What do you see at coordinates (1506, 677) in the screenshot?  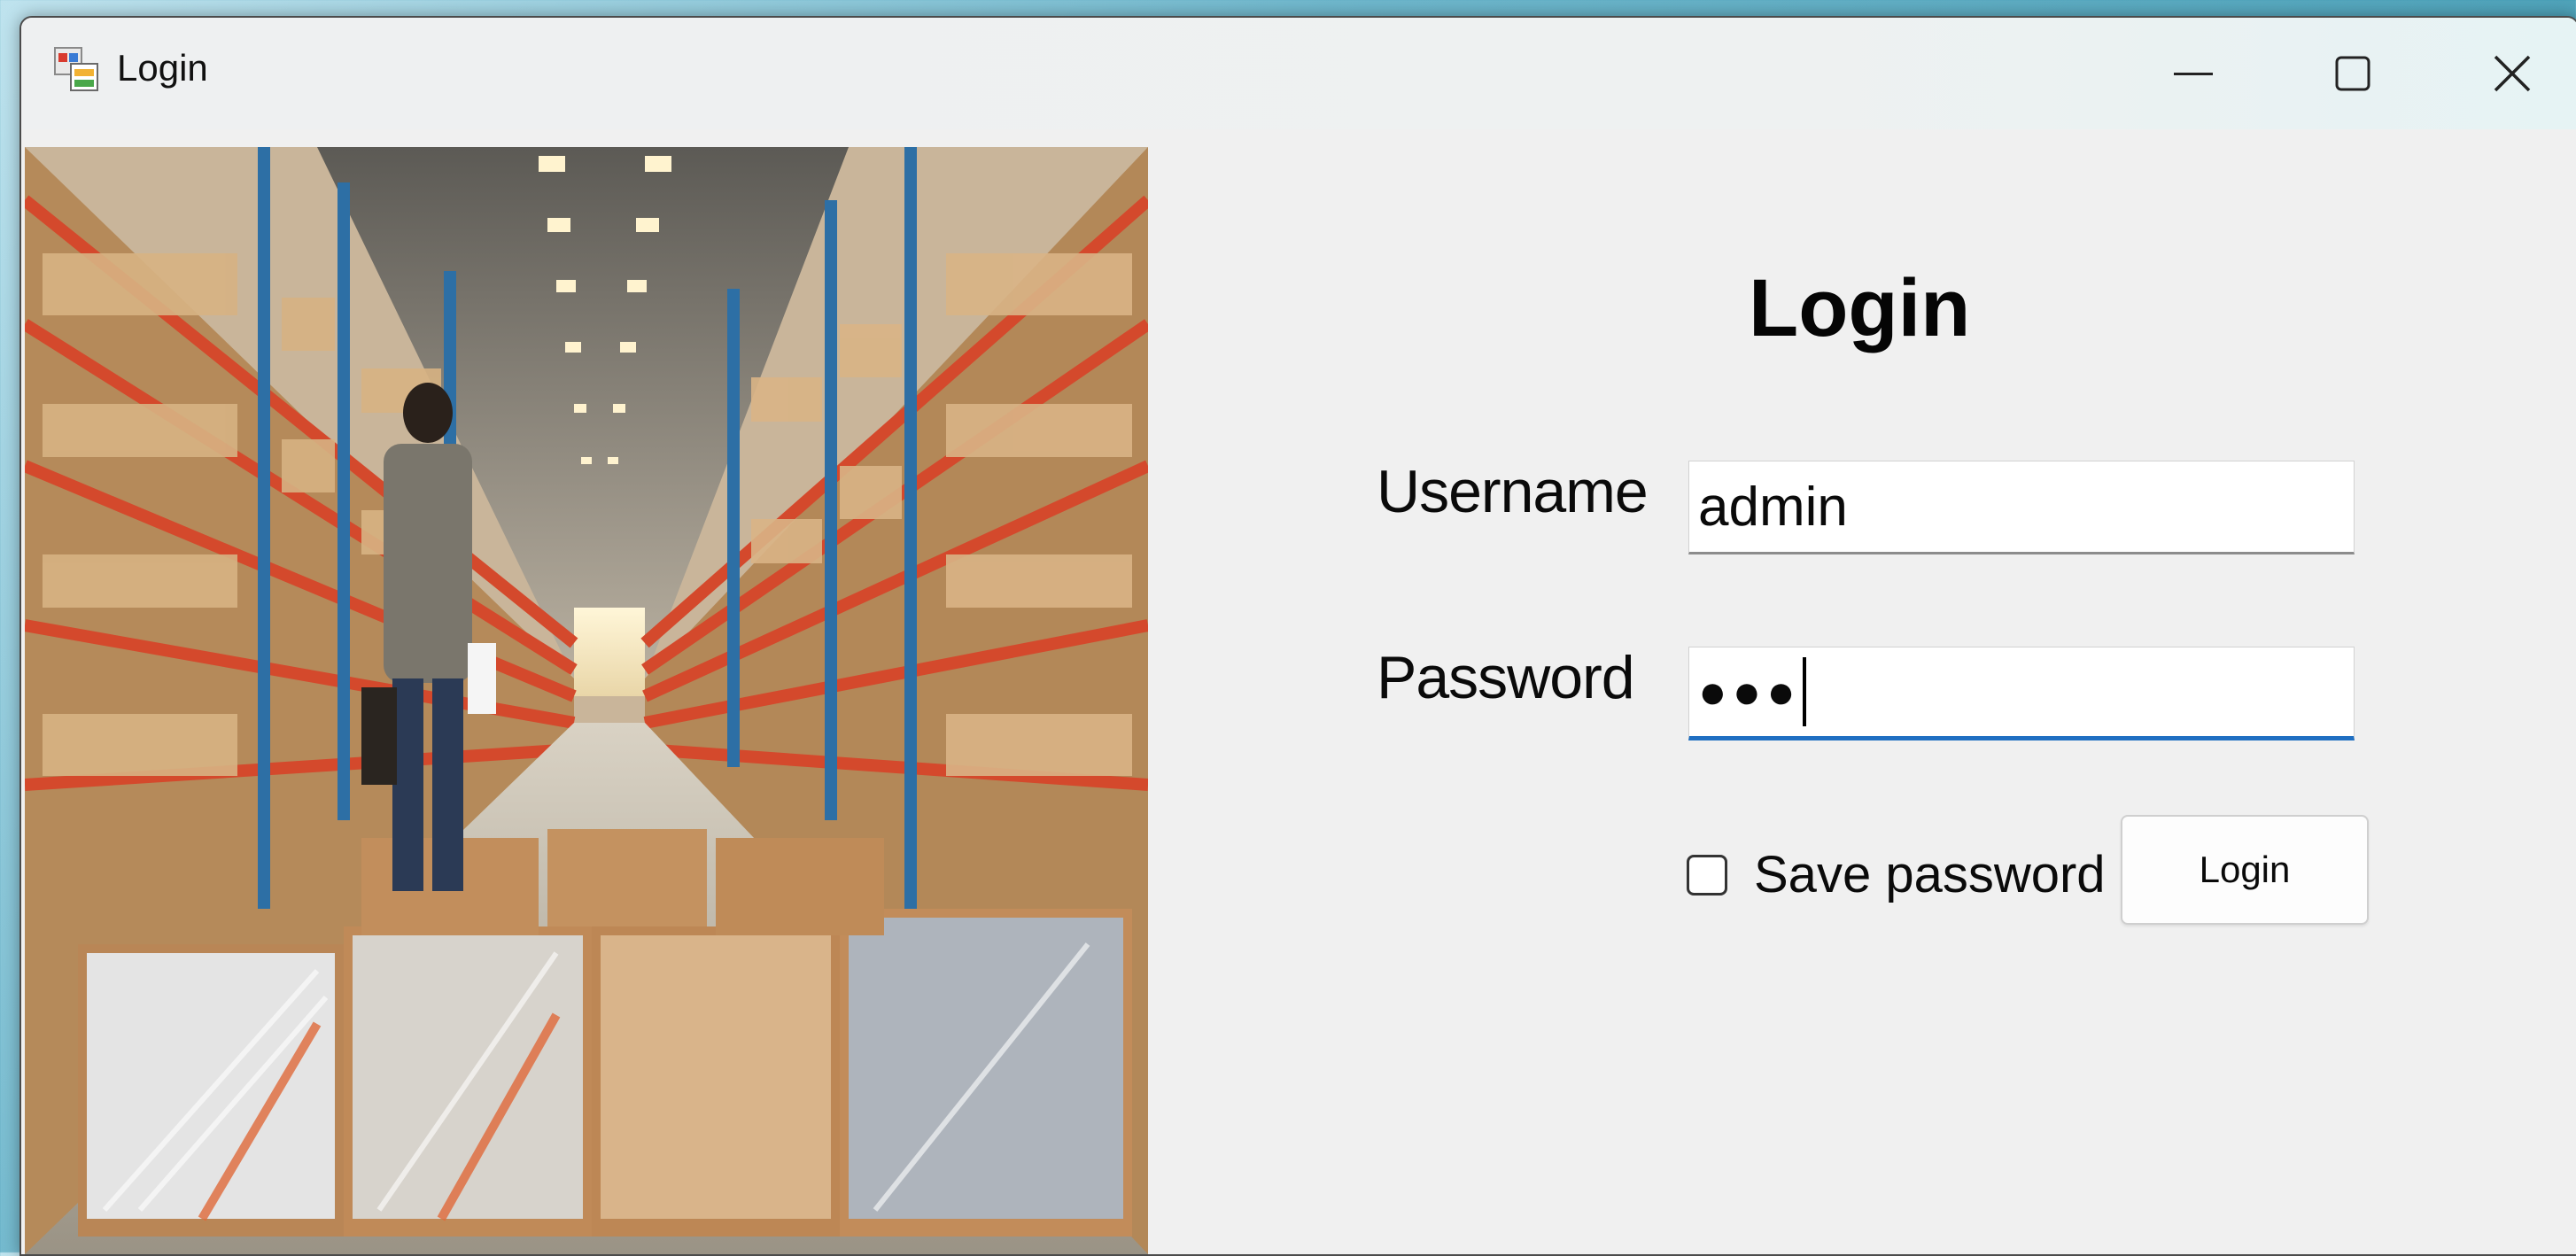 I see `password-label: Password` at bounding box center [1506, 677].